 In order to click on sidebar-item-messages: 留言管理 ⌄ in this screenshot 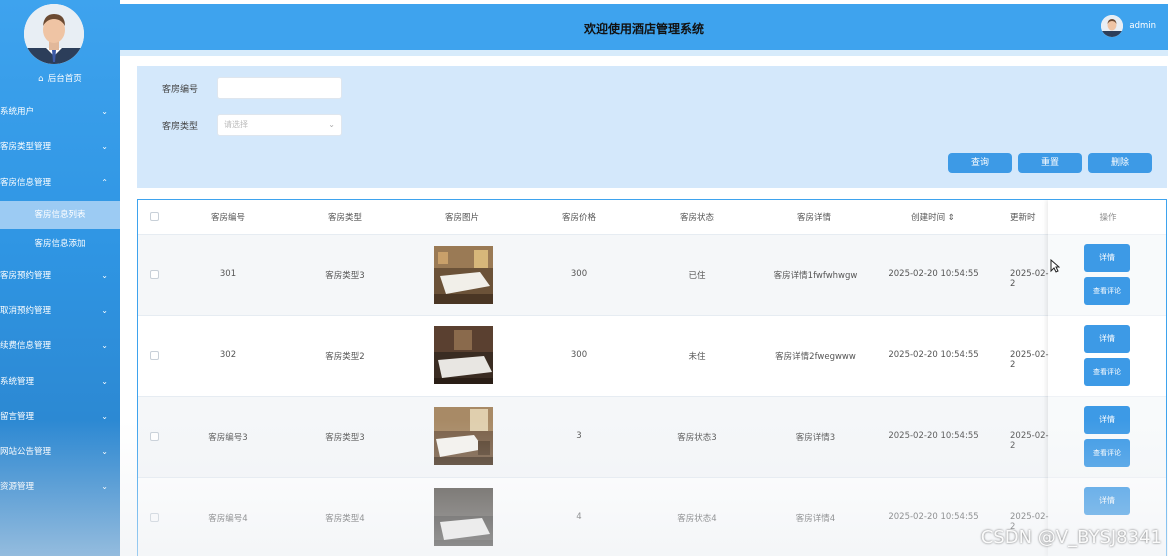, I will do `click(60, 417)`.